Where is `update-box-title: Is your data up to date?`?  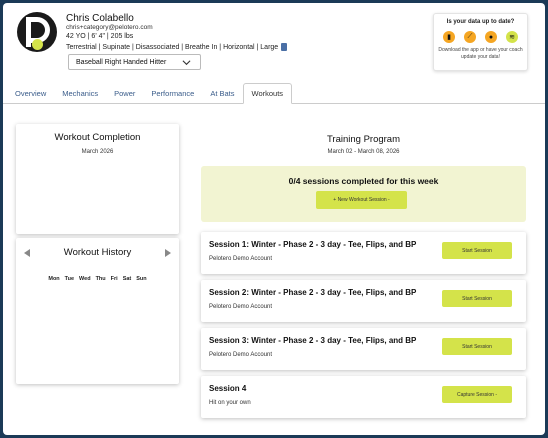 update-box-title: Is your data up to date? is located at coordinates (480, 22).